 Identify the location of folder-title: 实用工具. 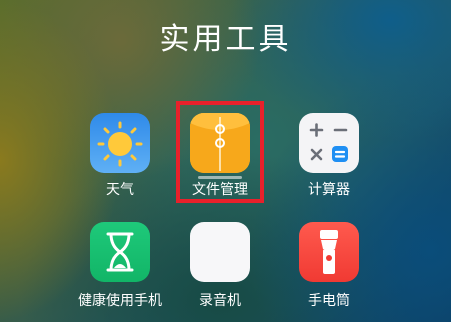
(225, 39).